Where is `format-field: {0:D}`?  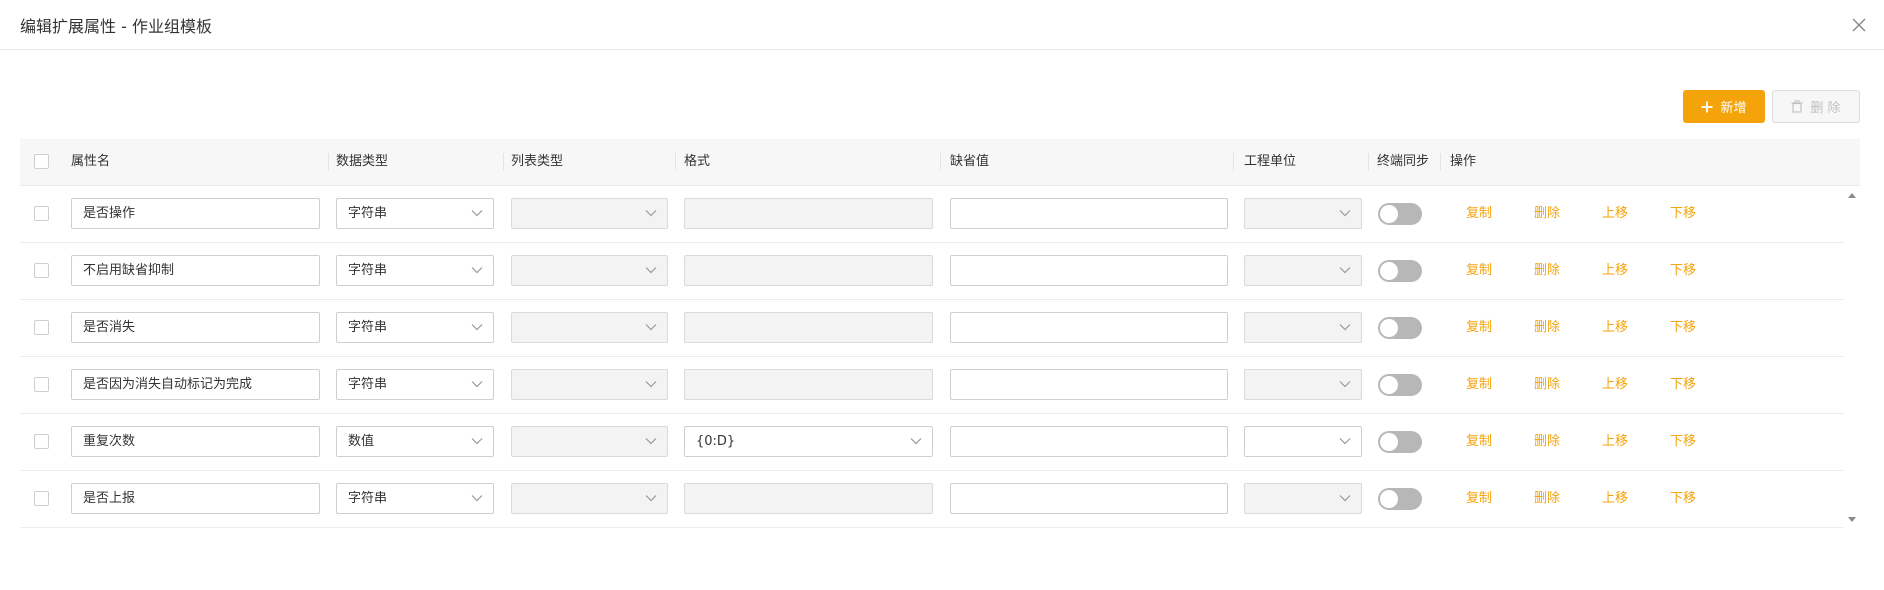
format-field: {0:D} is located at coordinates (808, 441).